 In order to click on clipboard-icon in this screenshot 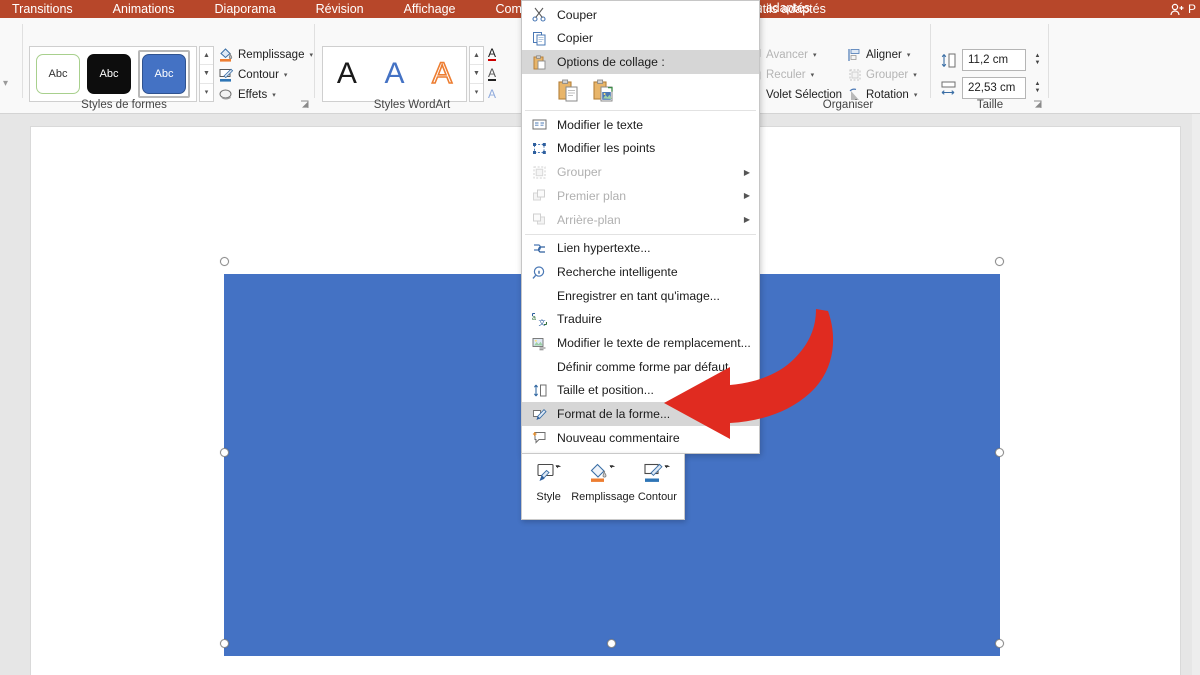, I will do `click(539, 62)`.